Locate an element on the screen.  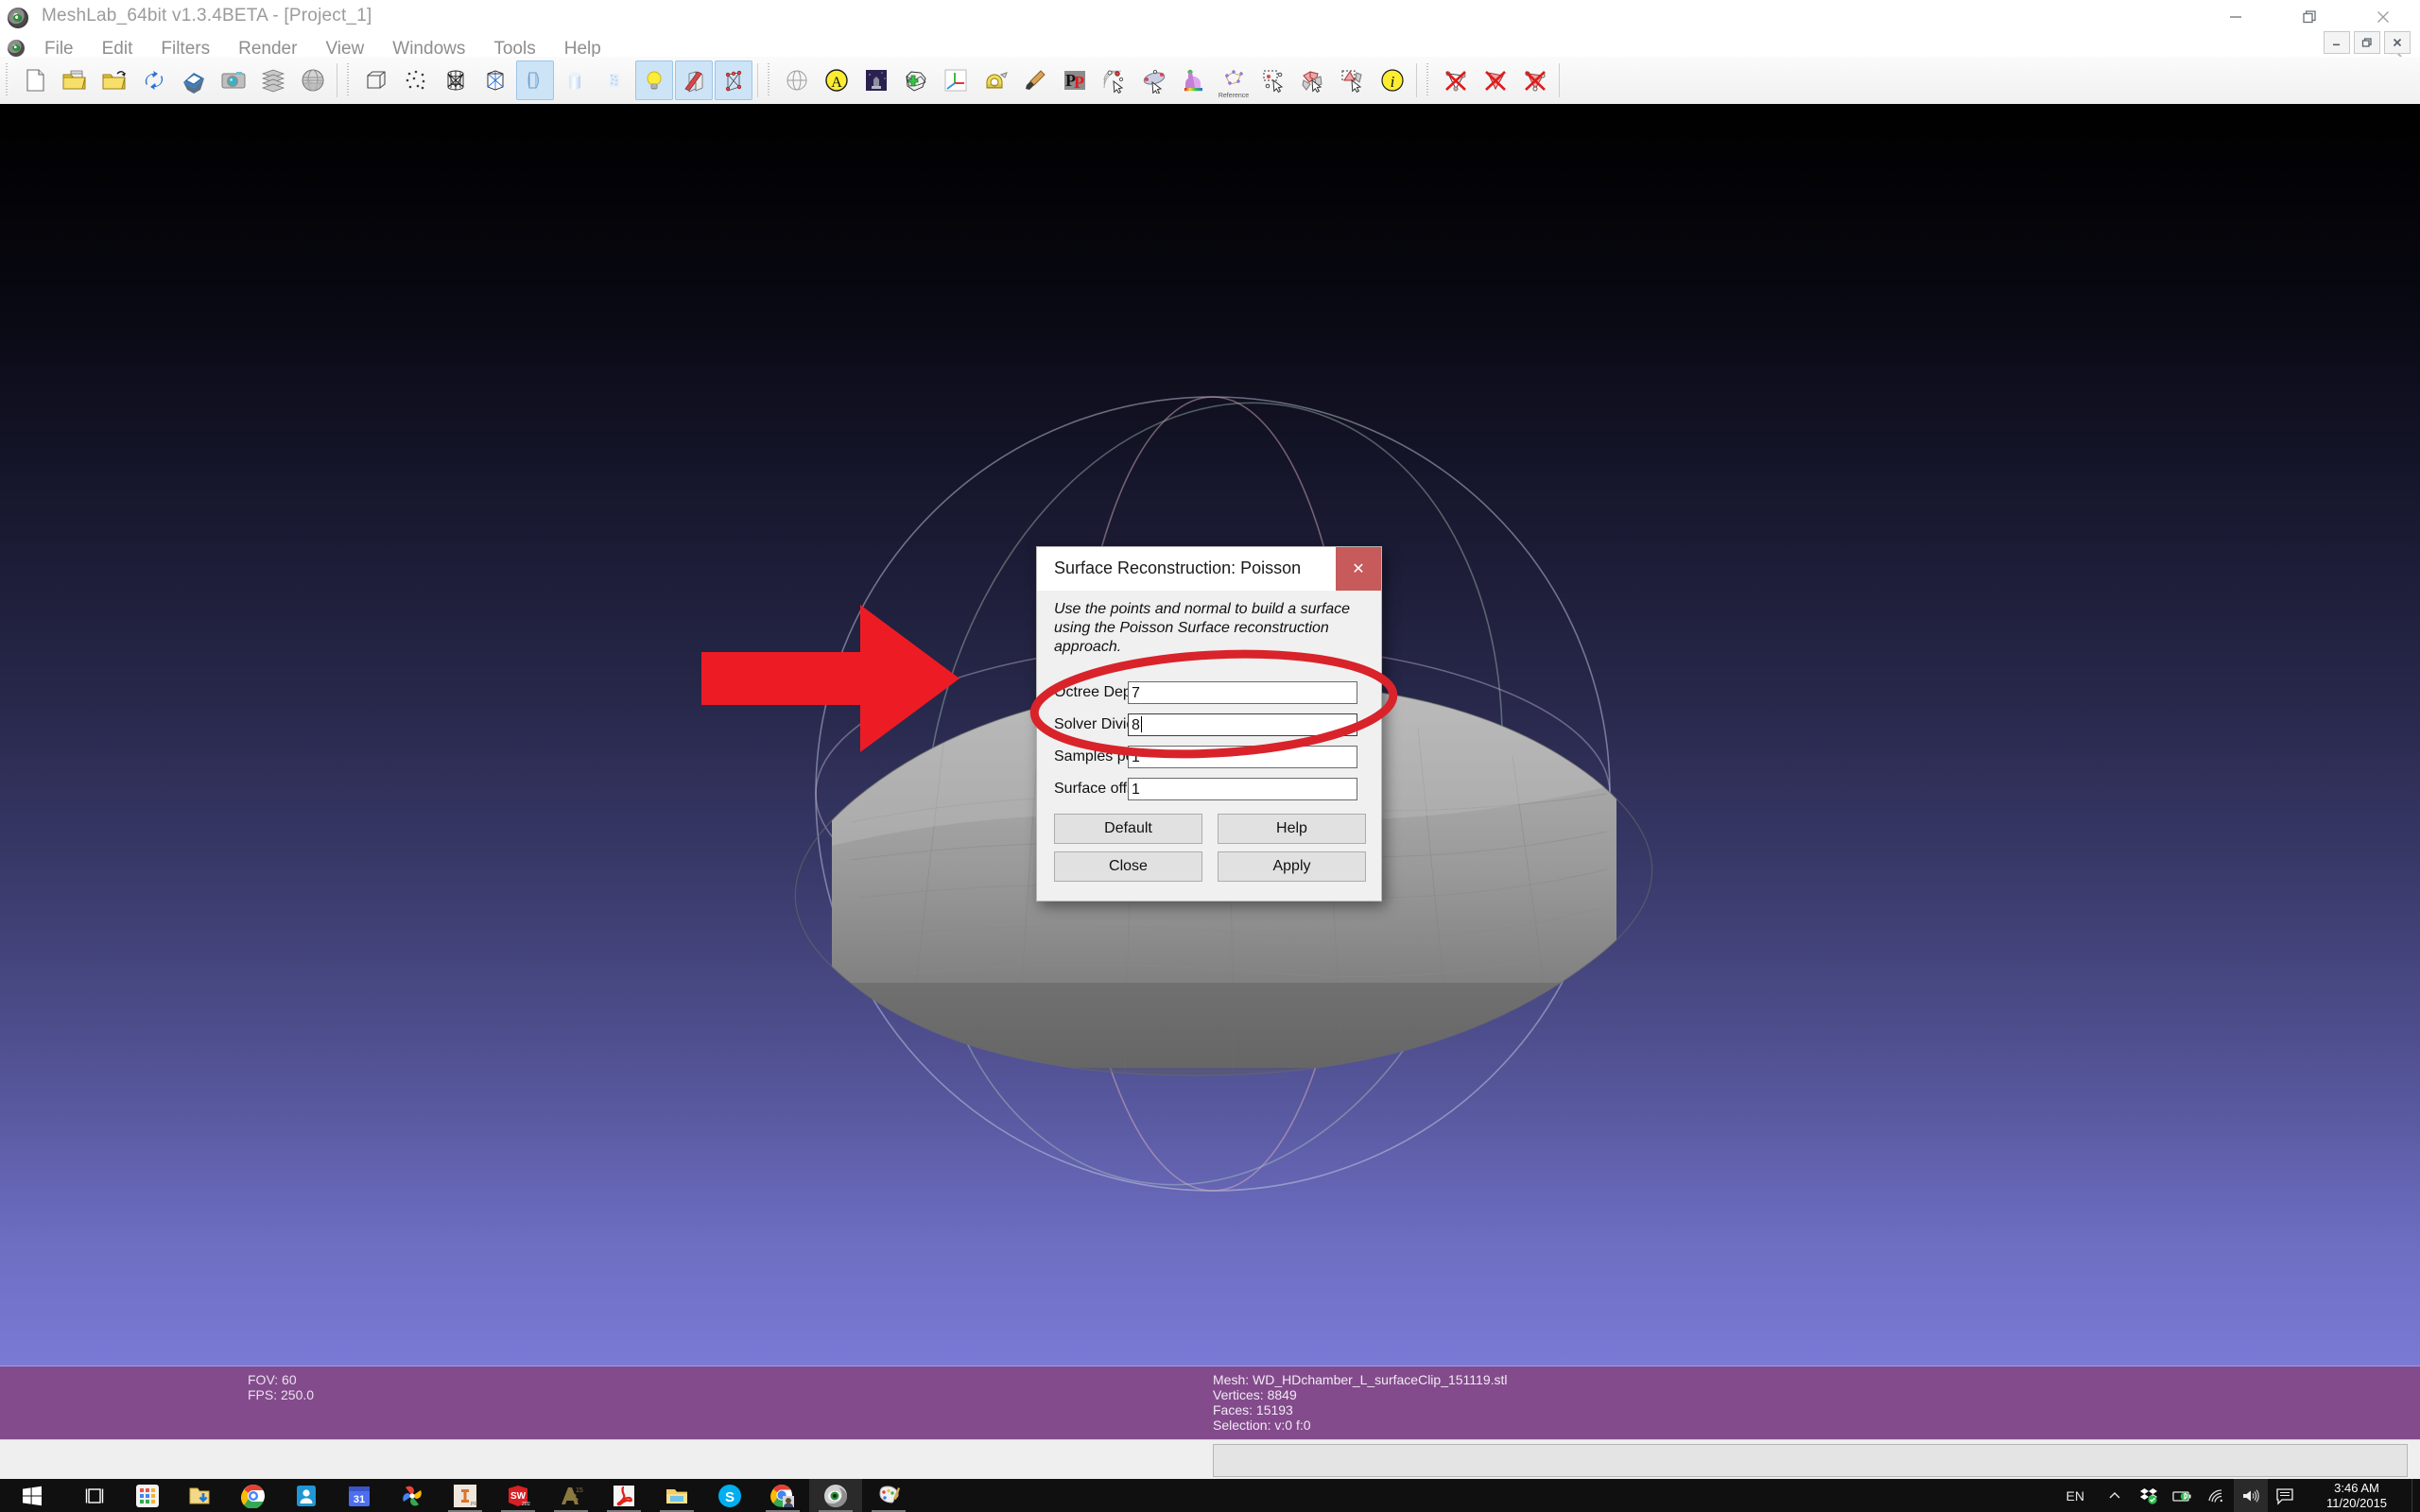
wireframe-icon is located at coordinates (456, 80).